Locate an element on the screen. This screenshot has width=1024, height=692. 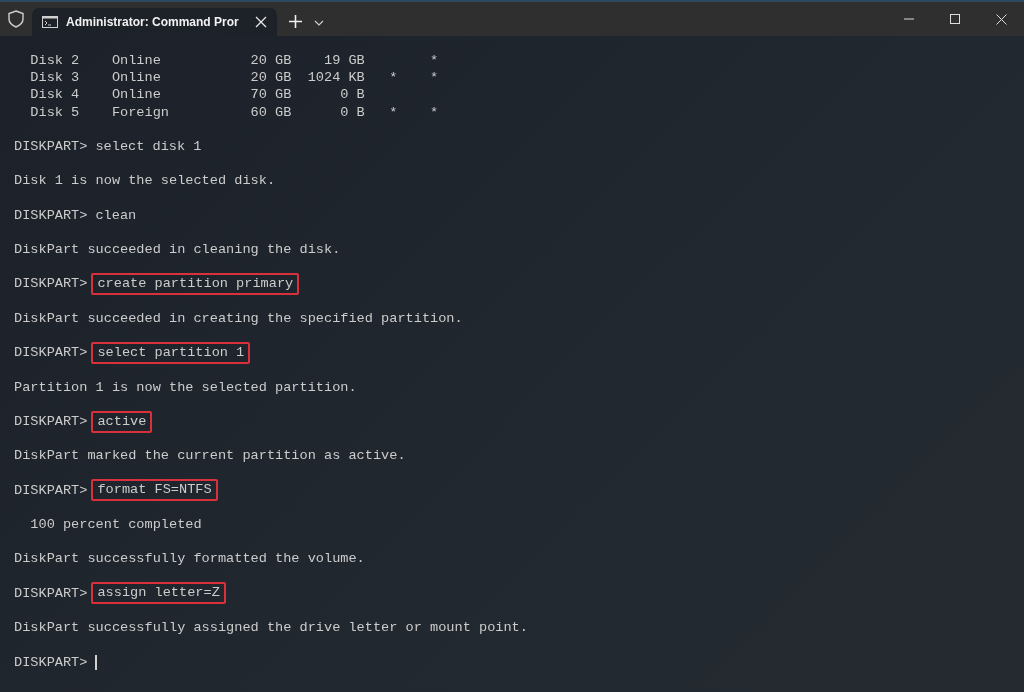
output-line: DiskPart successfully assigned the drive letter or mount point. is located at coordinates (271, 628).